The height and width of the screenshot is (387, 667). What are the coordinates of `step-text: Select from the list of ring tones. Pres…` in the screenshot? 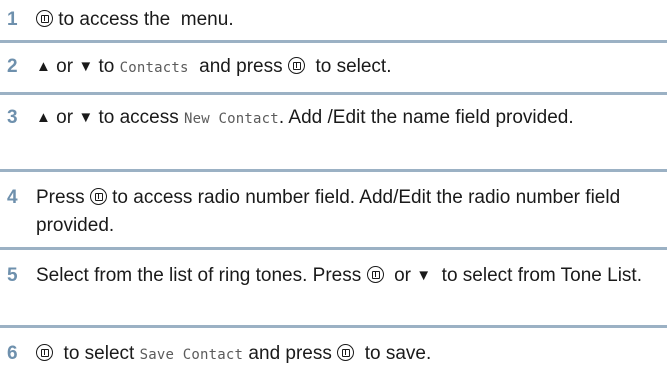 It's located at (350, 276).